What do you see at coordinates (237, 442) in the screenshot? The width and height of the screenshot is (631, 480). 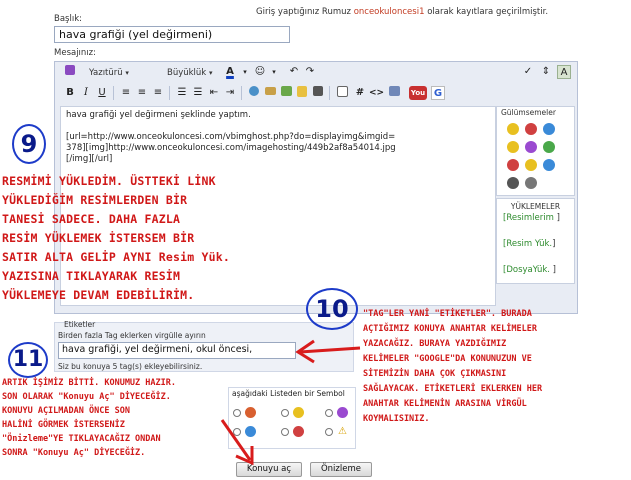 I see `arrow-to-submit-icon` at bounding box center [237, 442].